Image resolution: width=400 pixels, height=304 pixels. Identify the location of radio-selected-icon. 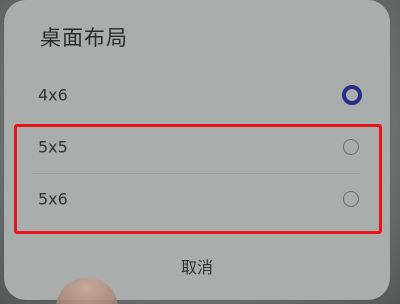
(352, 95).